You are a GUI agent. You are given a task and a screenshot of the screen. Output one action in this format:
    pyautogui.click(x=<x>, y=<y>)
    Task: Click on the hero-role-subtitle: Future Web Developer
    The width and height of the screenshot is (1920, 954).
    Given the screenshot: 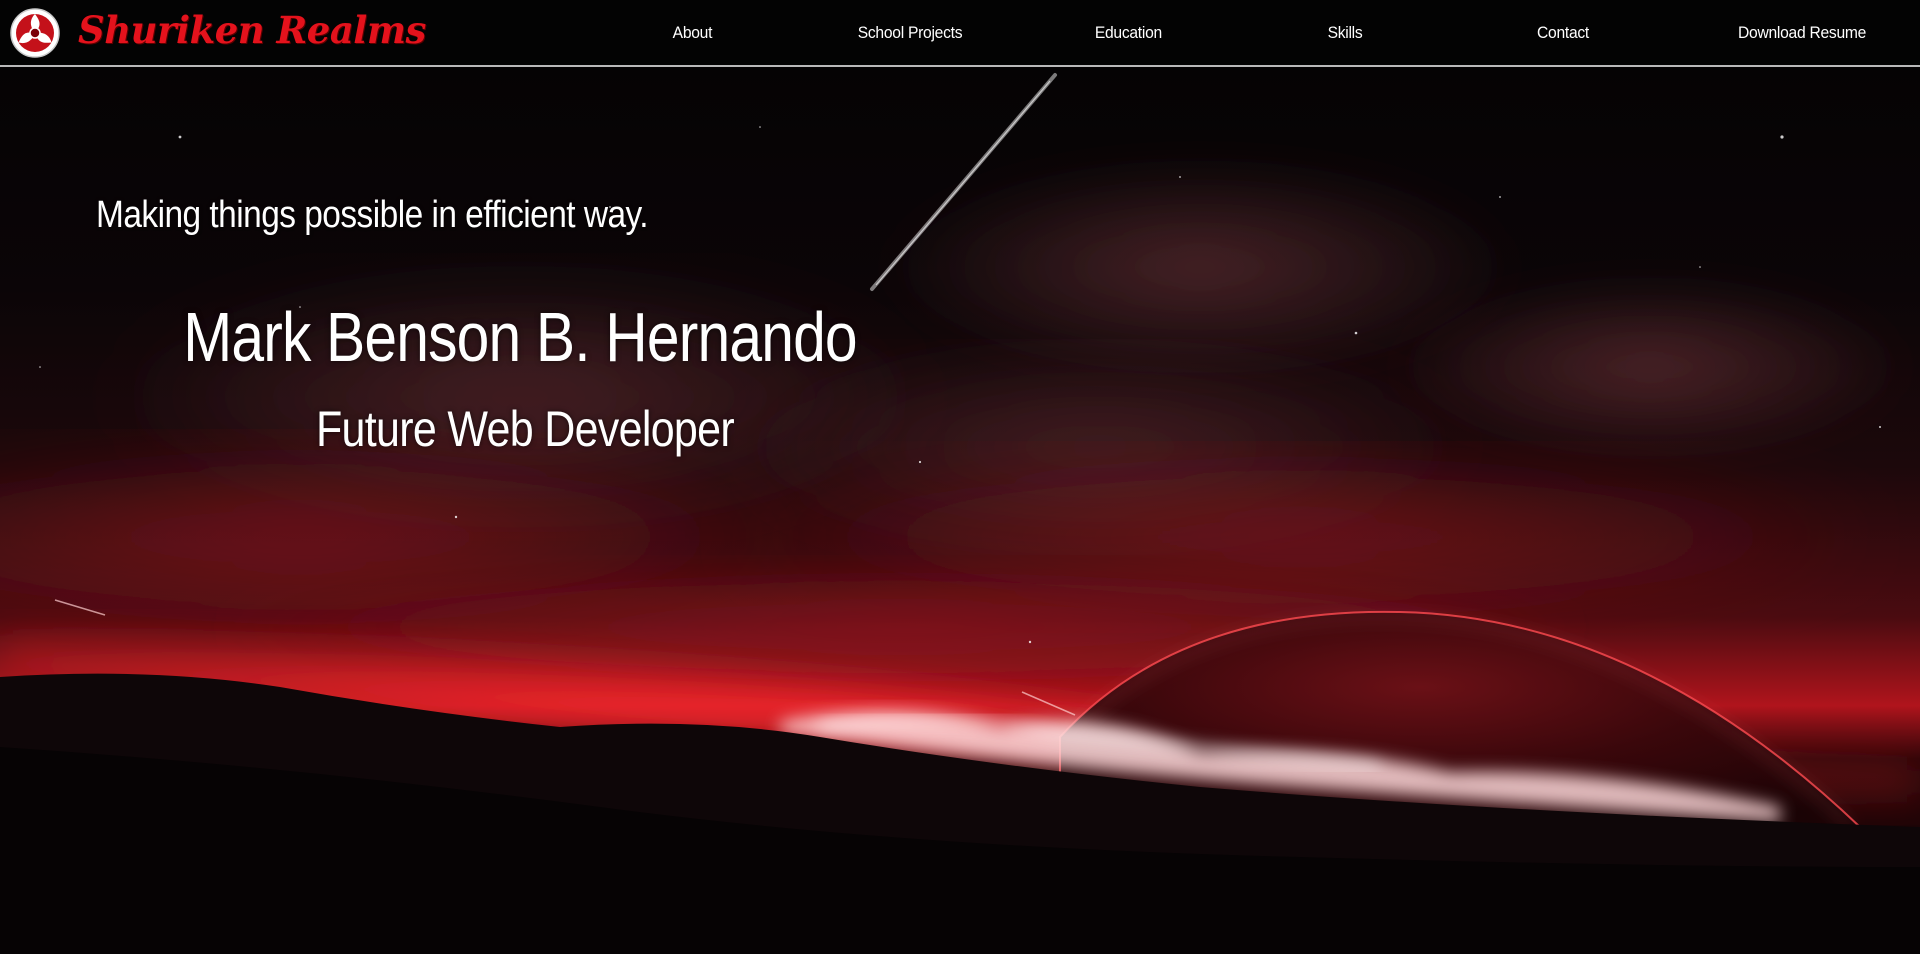 What is the action you would take?
    pyautogui.click(x=525, y=429)
    